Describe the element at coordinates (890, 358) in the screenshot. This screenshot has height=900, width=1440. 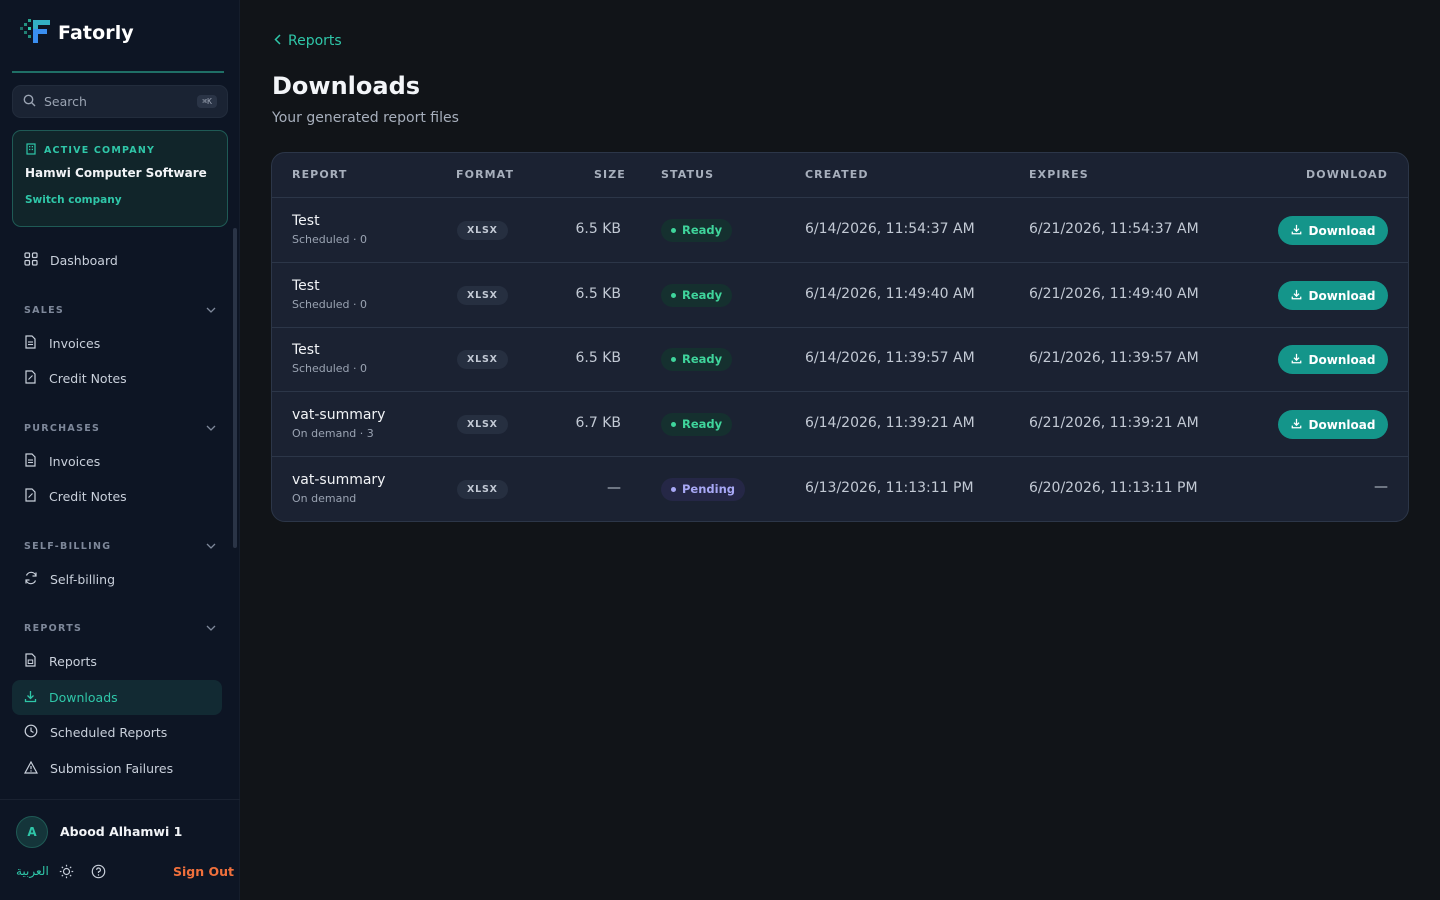
I see `created-at: 6/14/2026, 11:39:57 AM` at that location.